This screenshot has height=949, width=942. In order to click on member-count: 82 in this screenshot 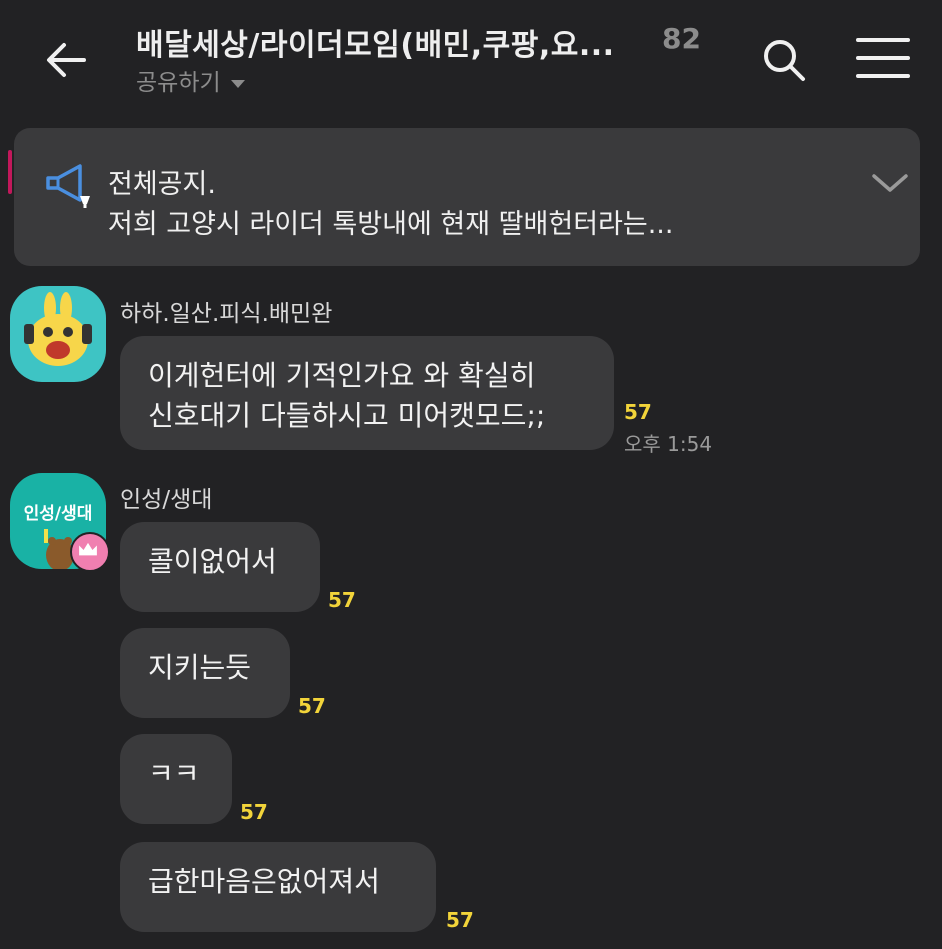, I will do `click(681, 38)`.